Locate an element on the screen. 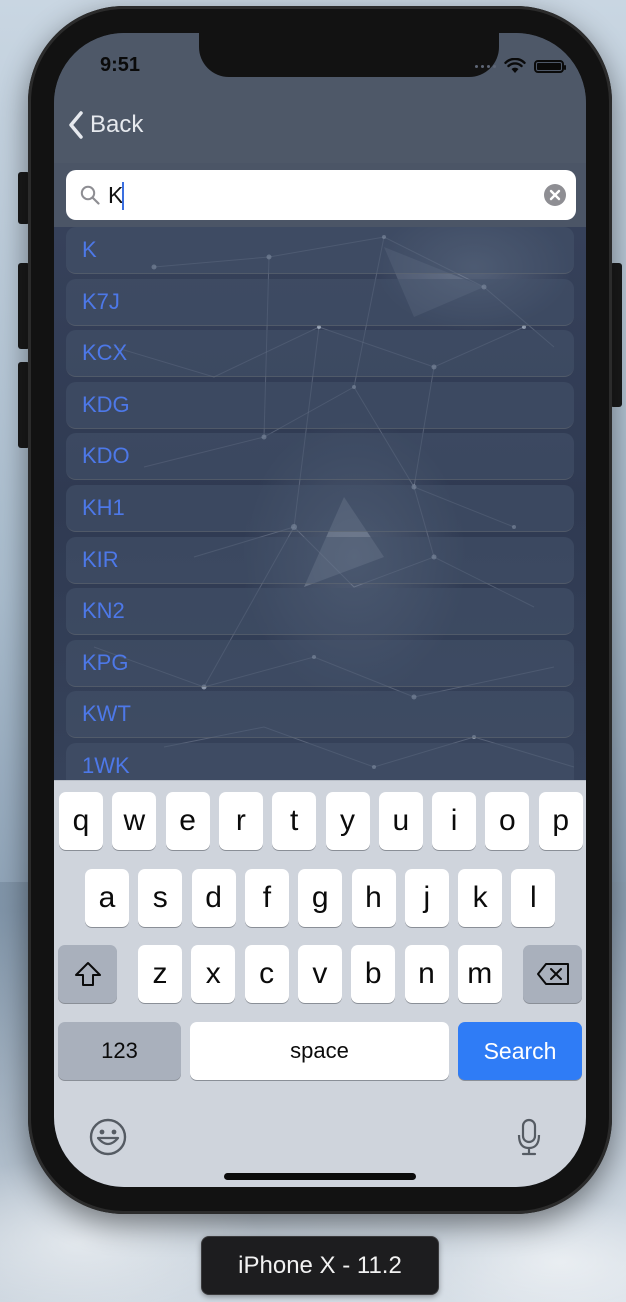  result-row: KCX is located at coordinates (320, 354).